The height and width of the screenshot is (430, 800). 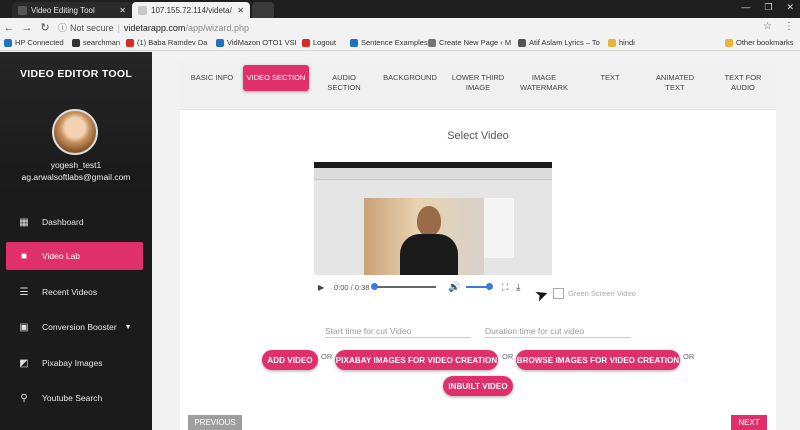 What do you see at coordinates (62, 27) in the screenshot?
I see `info-icon: ⓘ` at bounding box center [62, 27].